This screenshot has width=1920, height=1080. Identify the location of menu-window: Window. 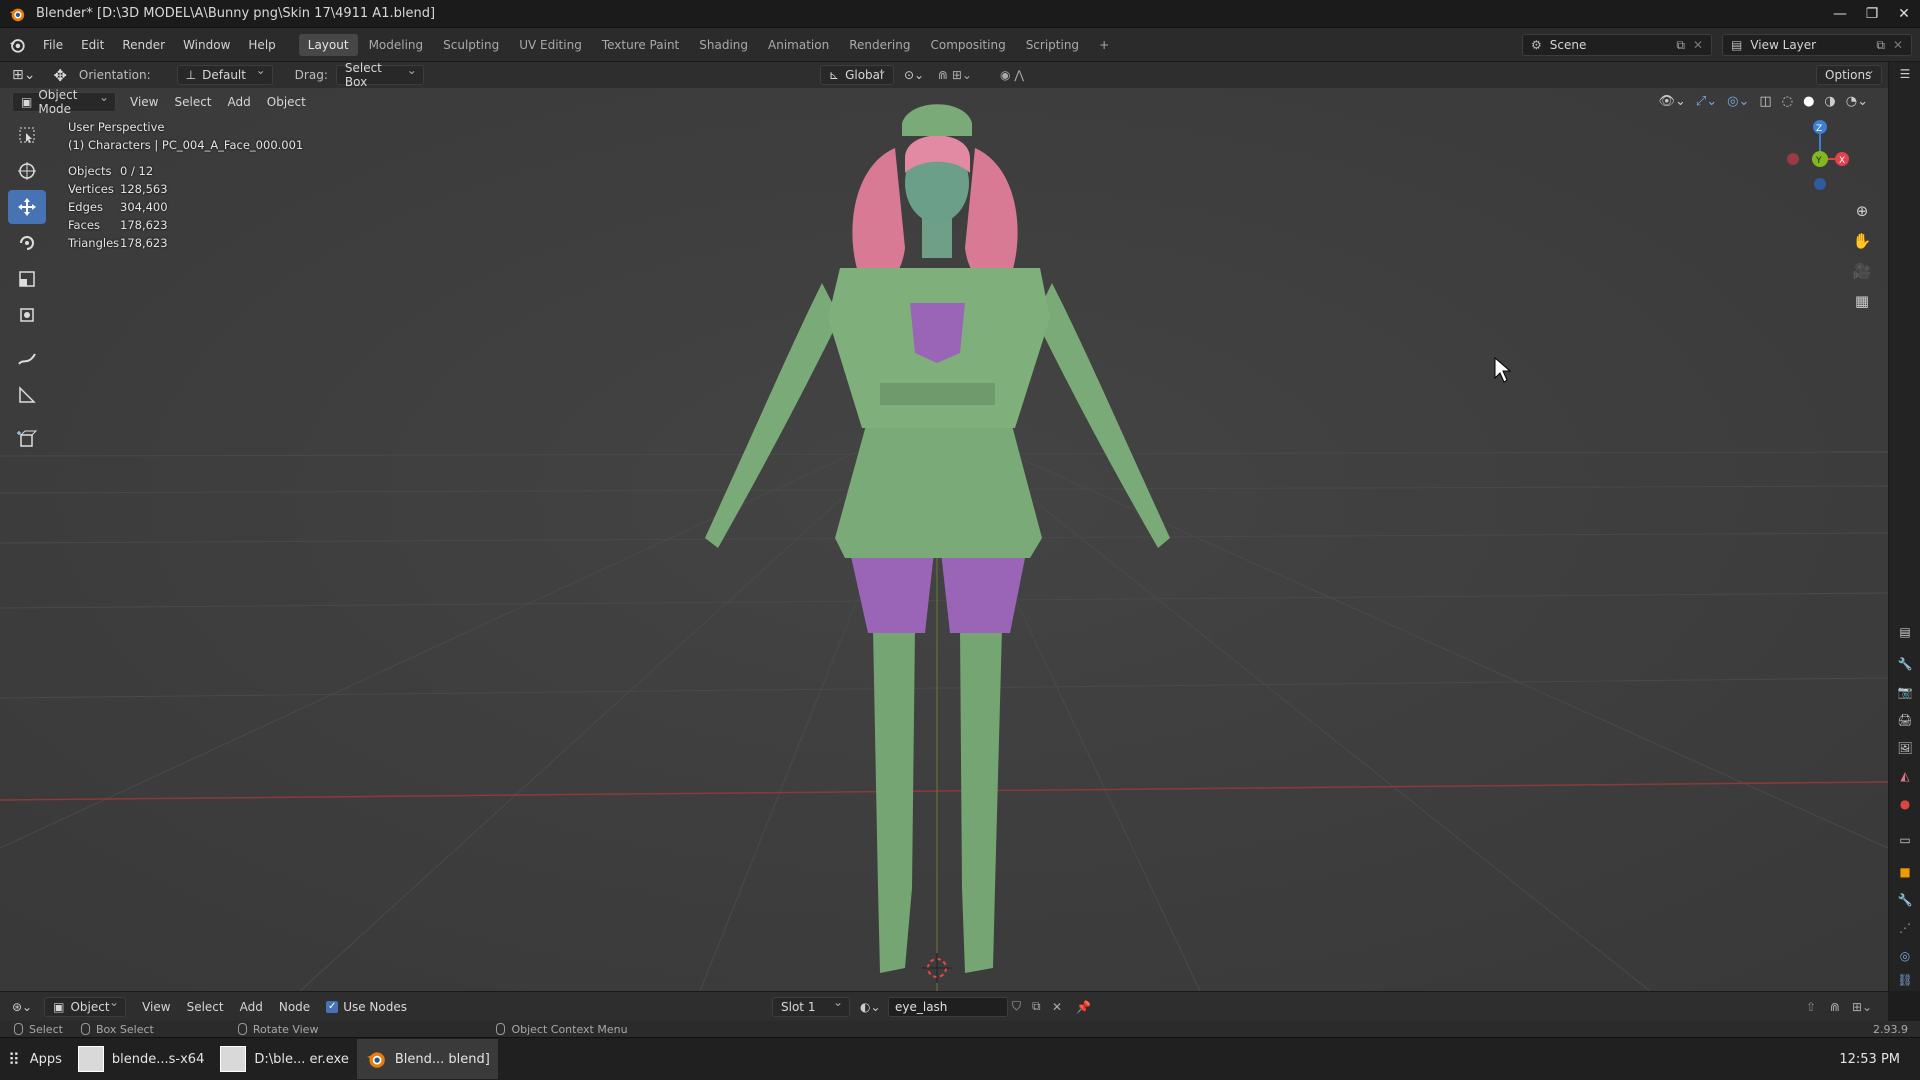
(206, 45).